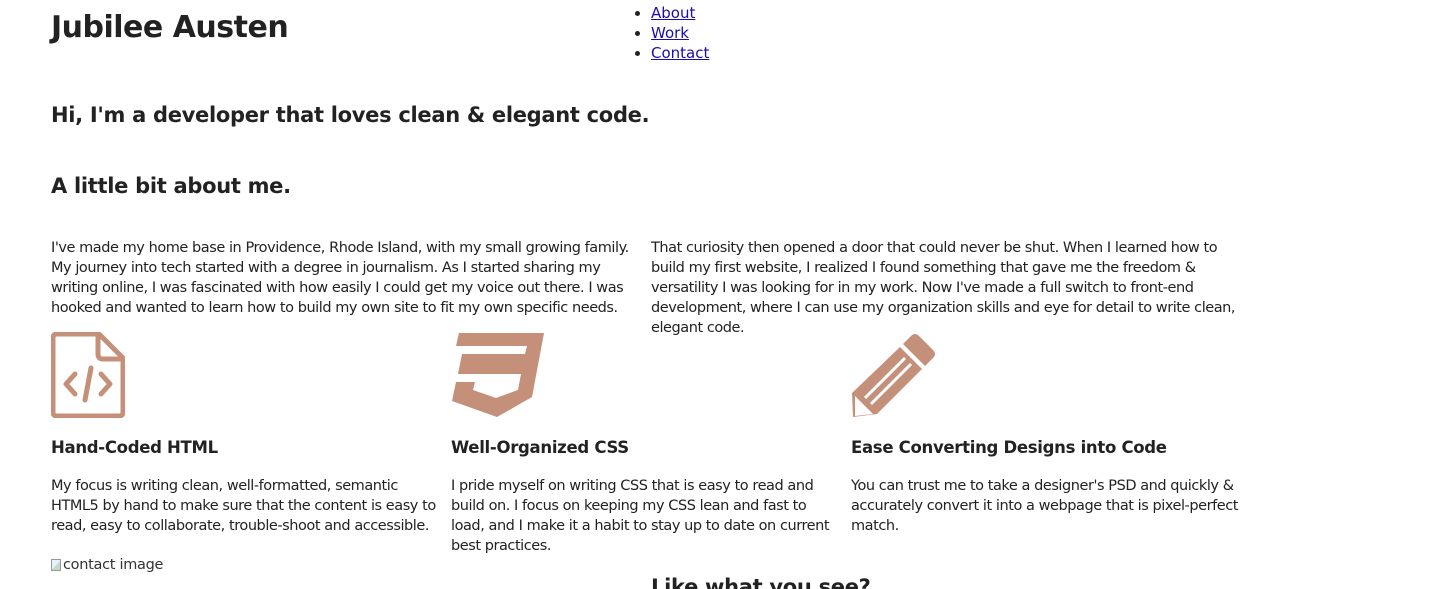  I want to click on nav-link-work: Work, so click(670, 33).